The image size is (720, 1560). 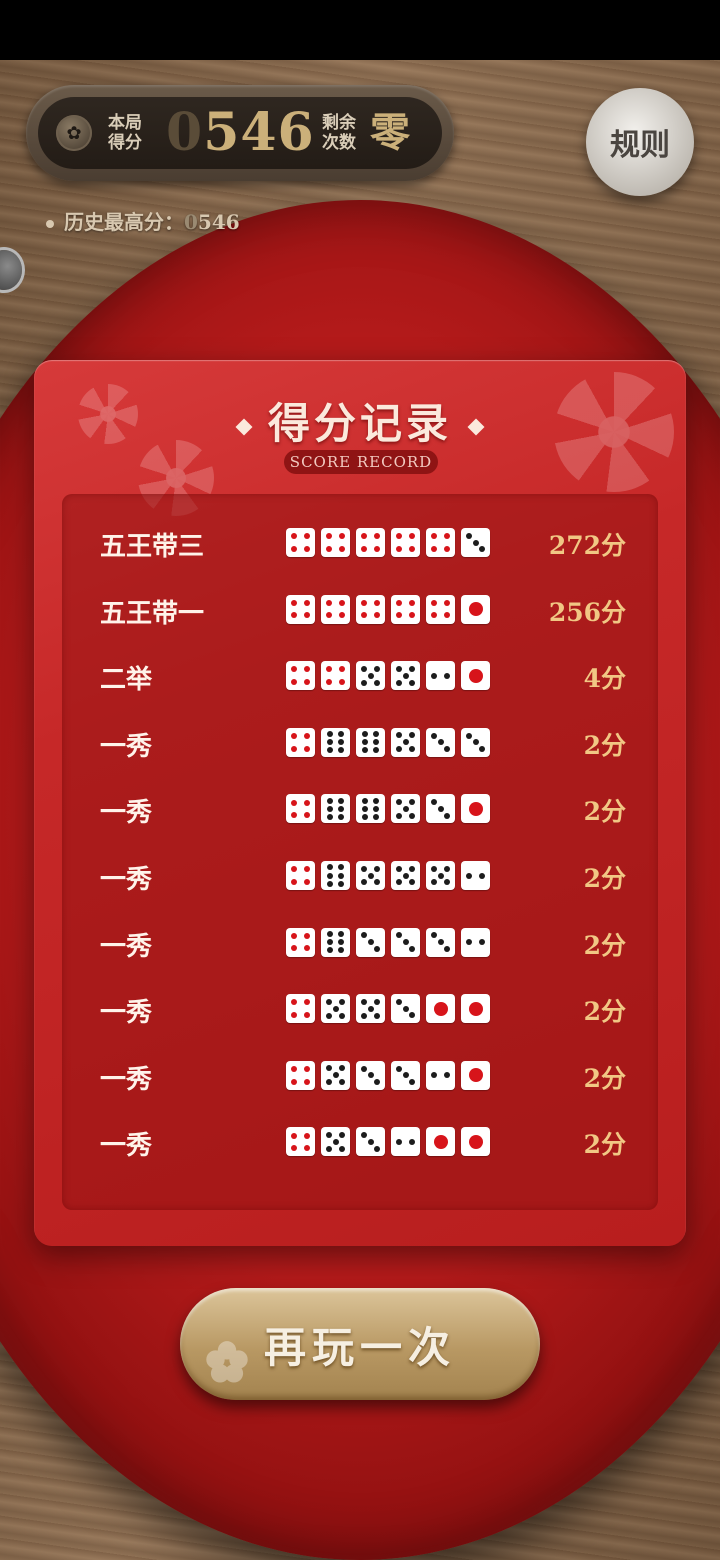 What do you see at coordinates (126, 680) in the screenshot?
I see `record-name: 二举` at bounding box center [126, 680].